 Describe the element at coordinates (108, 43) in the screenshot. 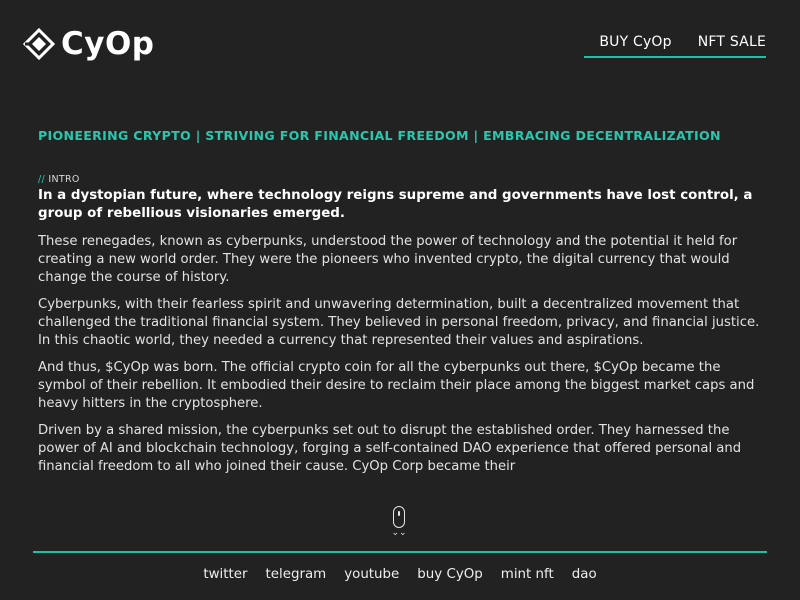

I see `brand-name: CyOp` at that location.